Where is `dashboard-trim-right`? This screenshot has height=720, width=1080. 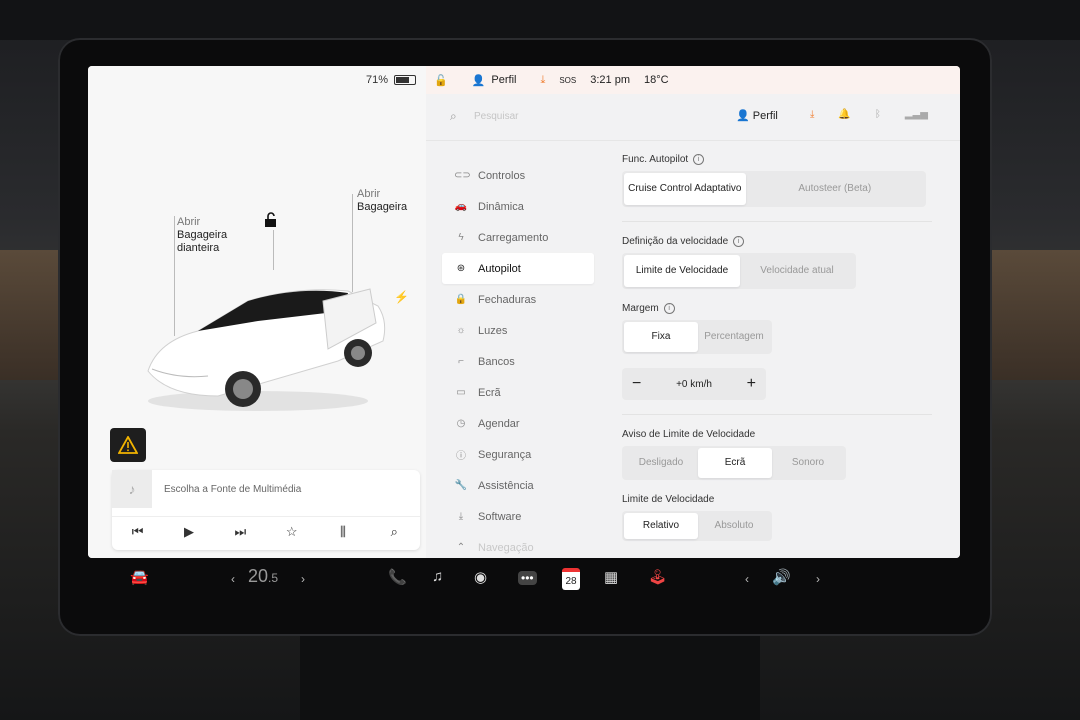
dashboard-trim-right is located at coordinates (1030, 315).